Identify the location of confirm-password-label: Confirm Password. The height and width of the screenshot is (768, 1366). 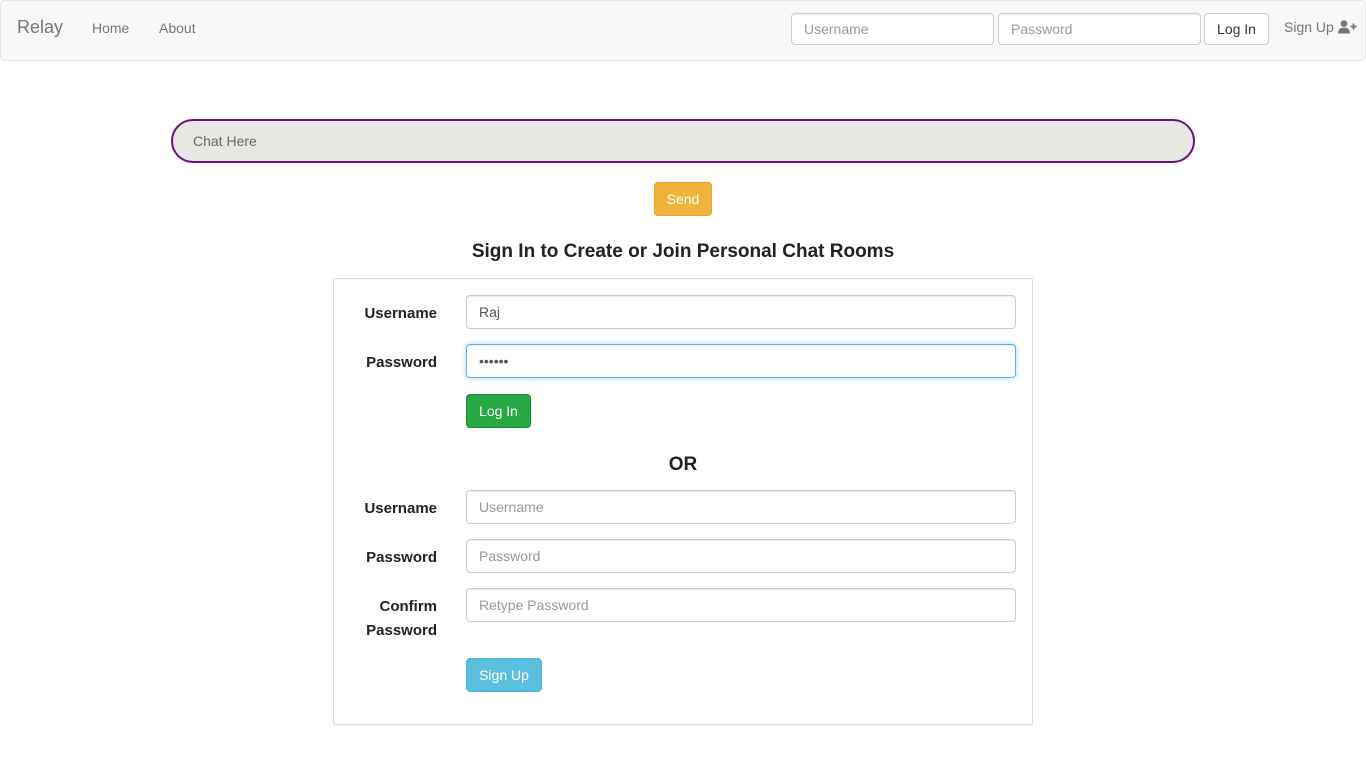
(385, 619).